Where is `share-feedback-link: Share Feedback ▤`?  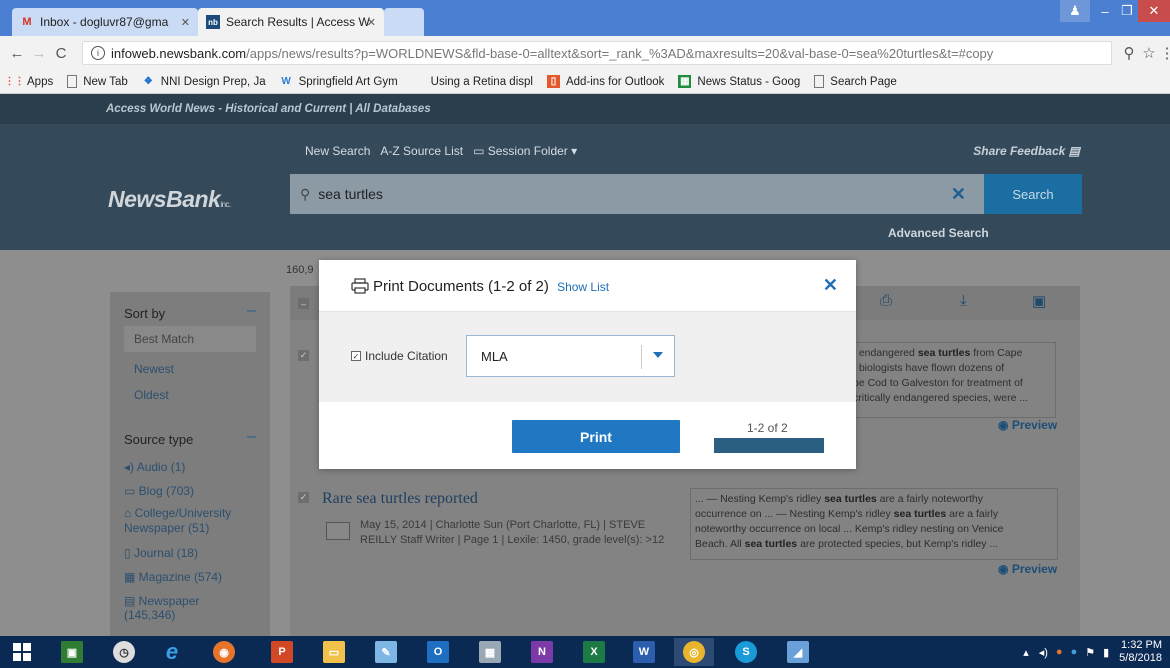 share-feedback-link: Share Feedback ▤ is located at coordinates (1026, 151).